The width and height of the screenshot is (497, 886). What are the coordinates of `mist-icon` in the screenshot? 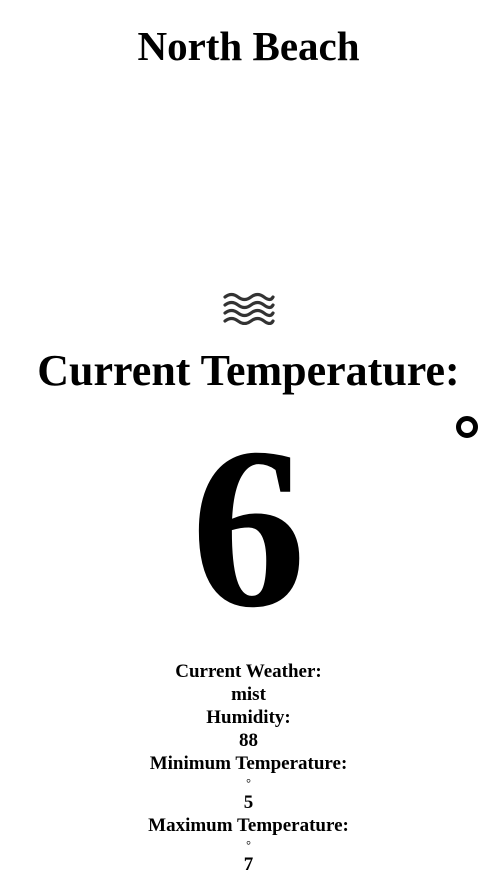 It's located at (249, 308).